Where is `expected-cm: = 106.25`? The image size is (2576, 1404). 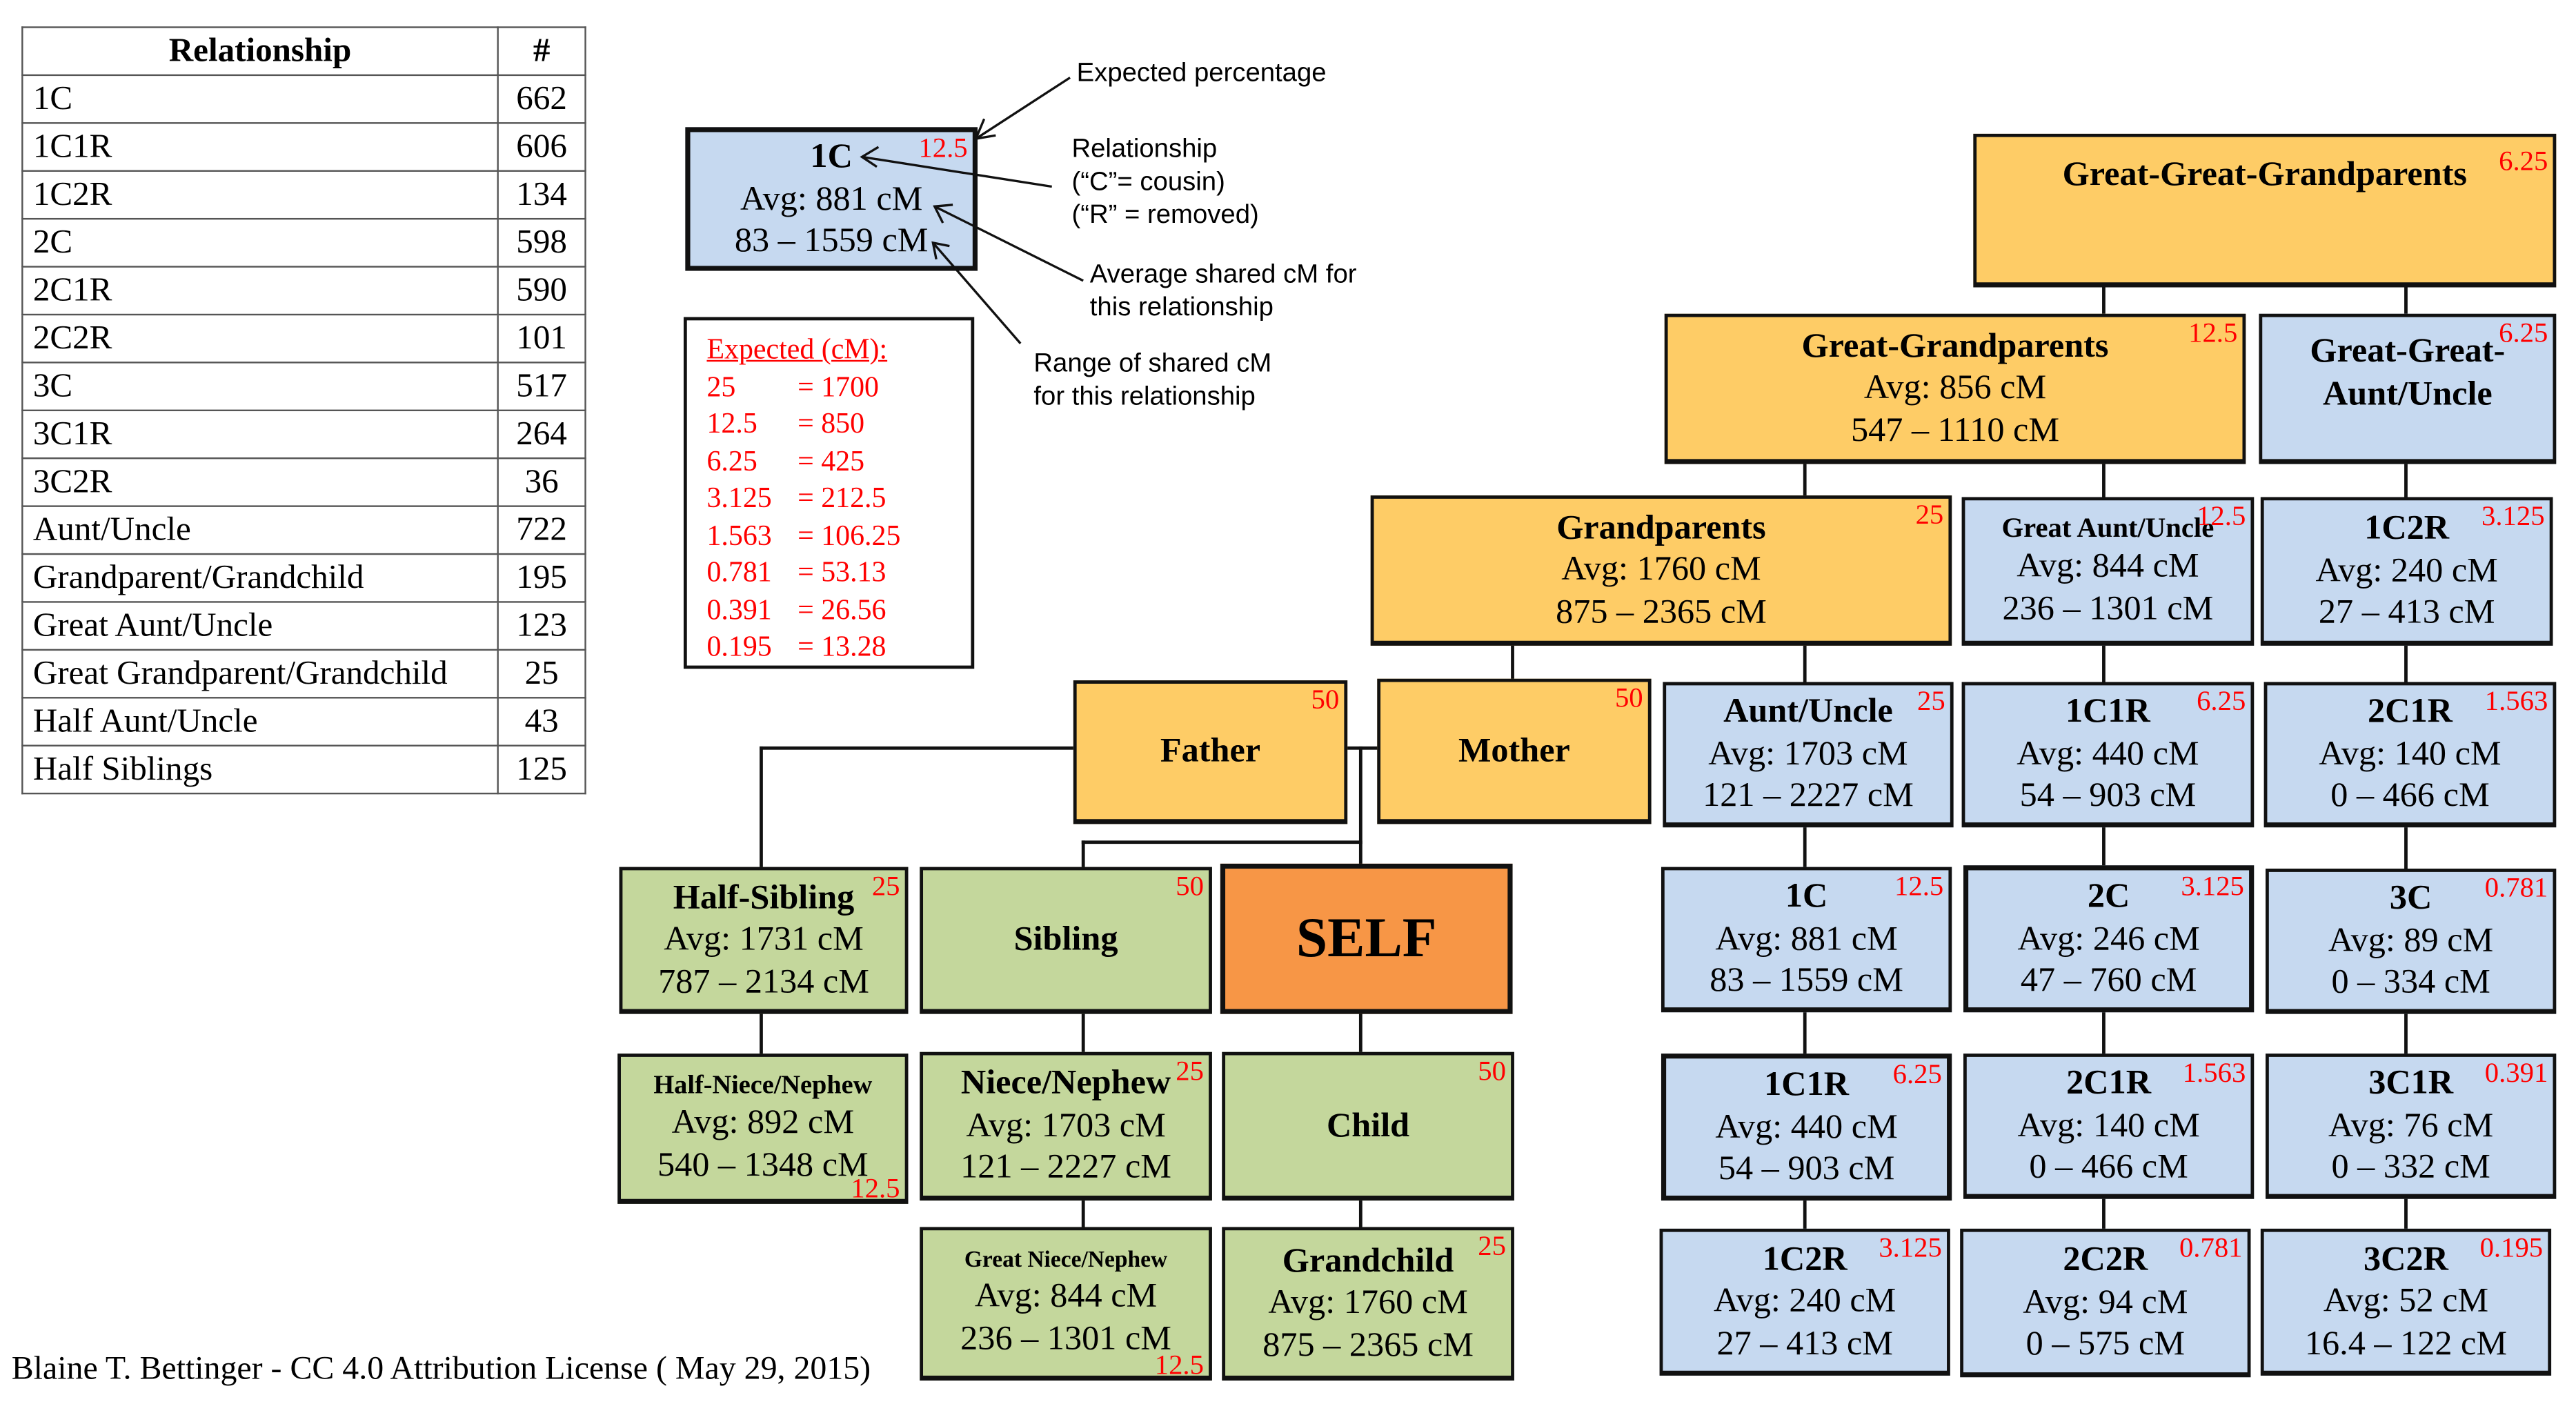
expected-cm: = 106.25 is located at coordinates (849, 534).